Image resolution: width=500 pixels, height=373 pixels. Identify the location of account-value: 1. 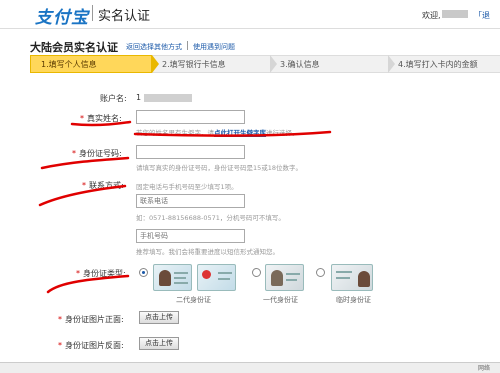
(139, 97).